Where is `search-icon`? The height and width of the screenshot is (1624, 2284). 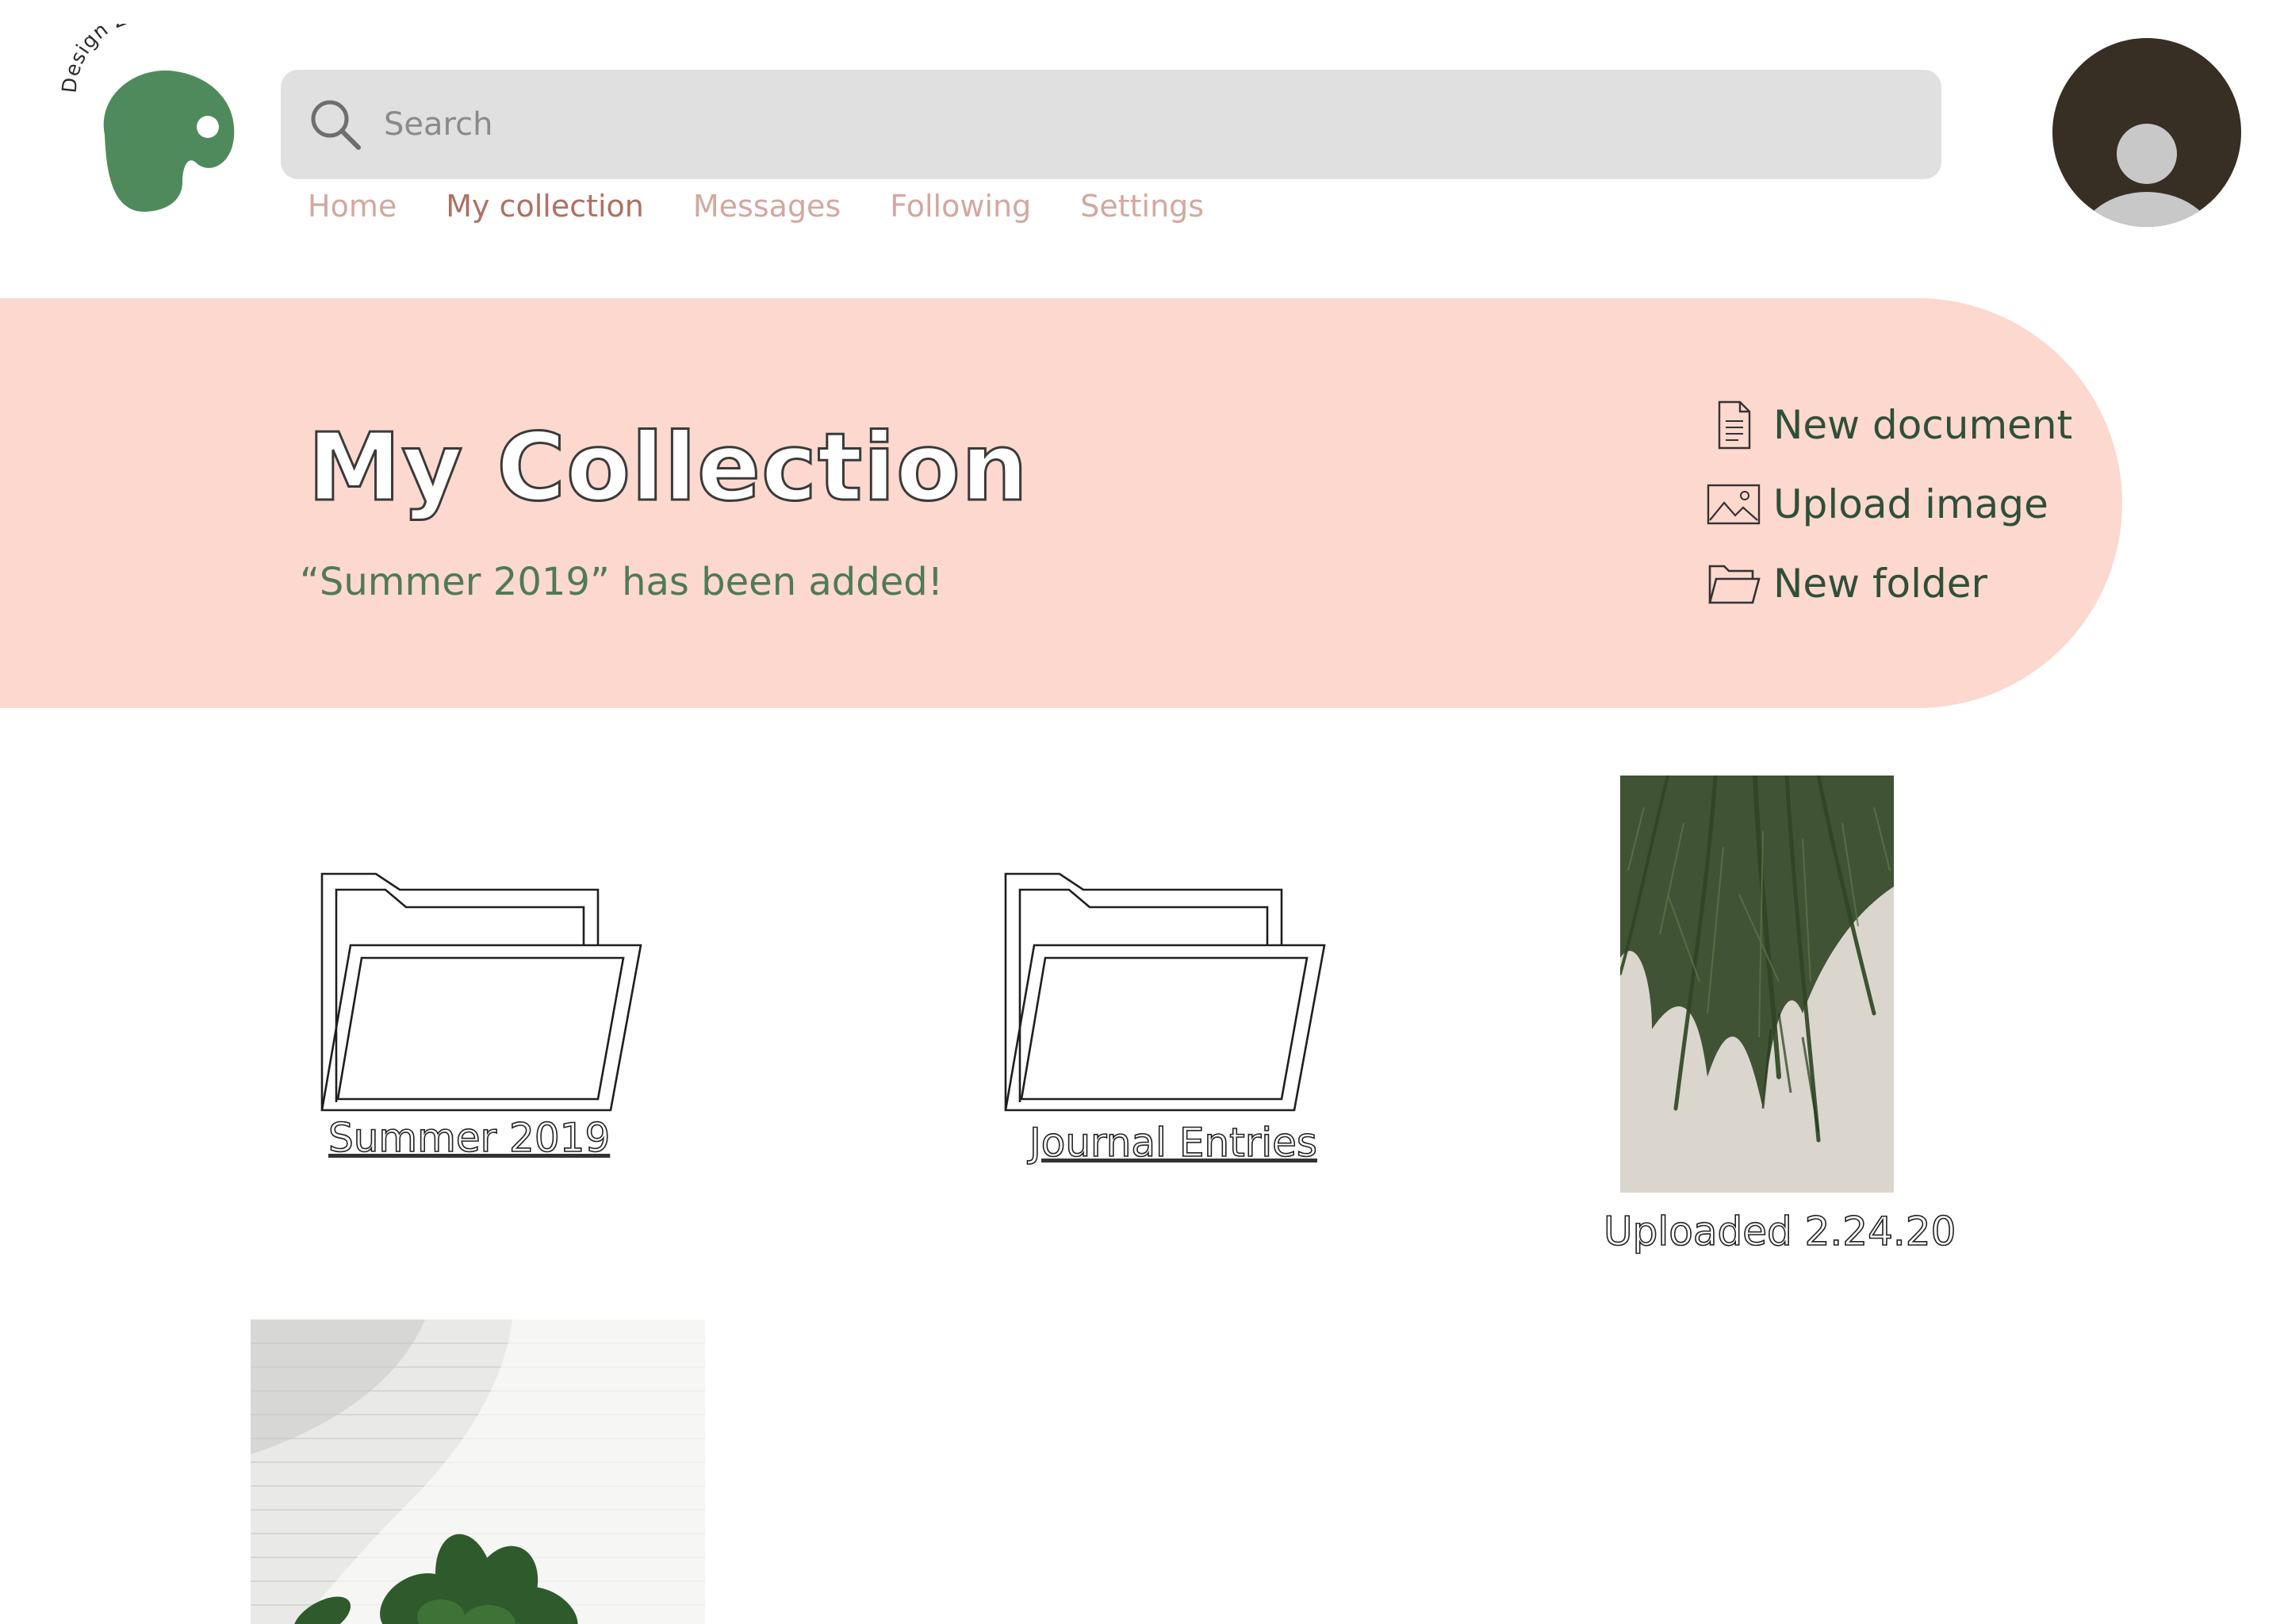
search-icon is located at coordinates (335, 124).